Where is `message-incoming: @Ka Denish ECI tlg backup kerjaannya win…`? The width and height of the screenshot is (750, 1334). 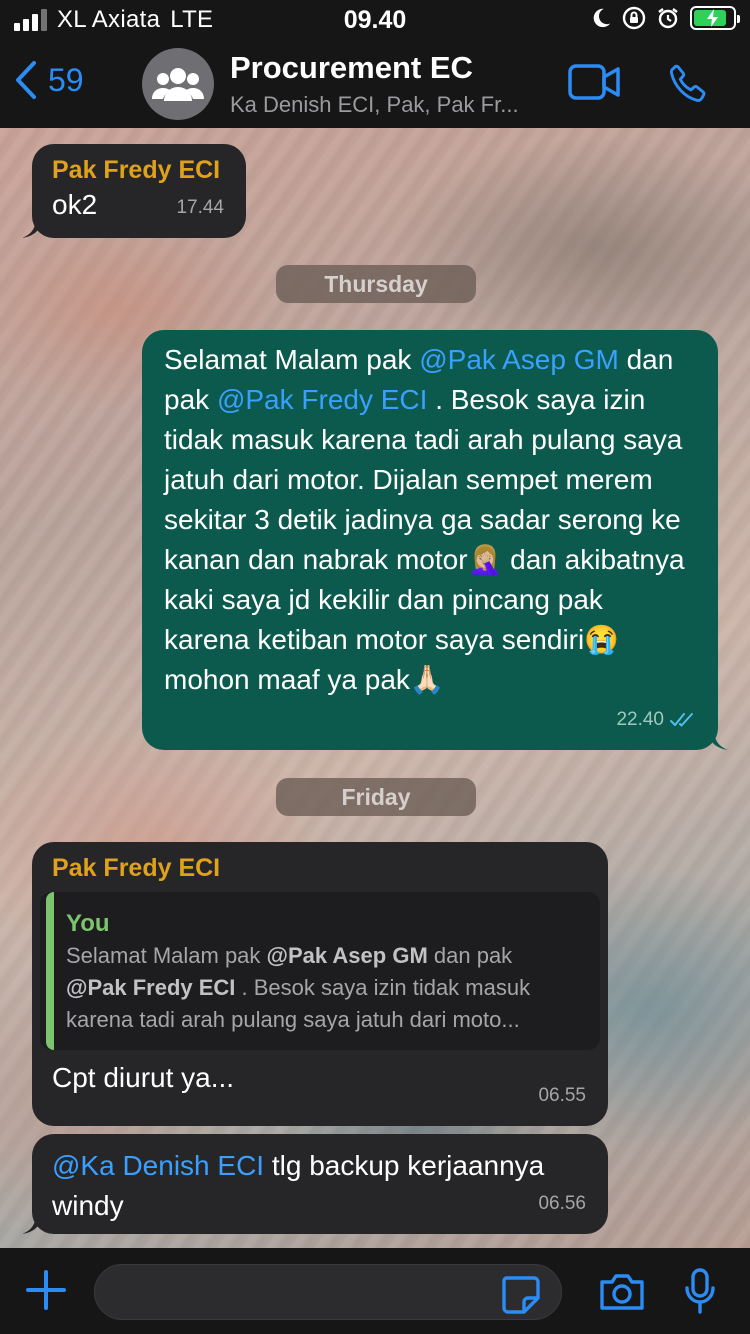 message-incoming: @Ka Denish ECI tlg backup kerjaannya win… is located at coordinates (315, 1184).